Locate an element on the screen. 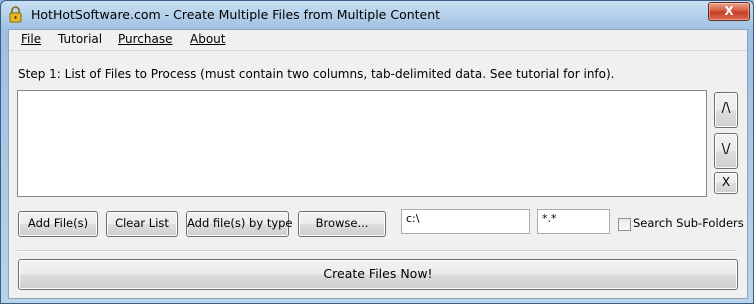 The image size is (754, 304). close-icon: X is located at coordinates (729, 11).